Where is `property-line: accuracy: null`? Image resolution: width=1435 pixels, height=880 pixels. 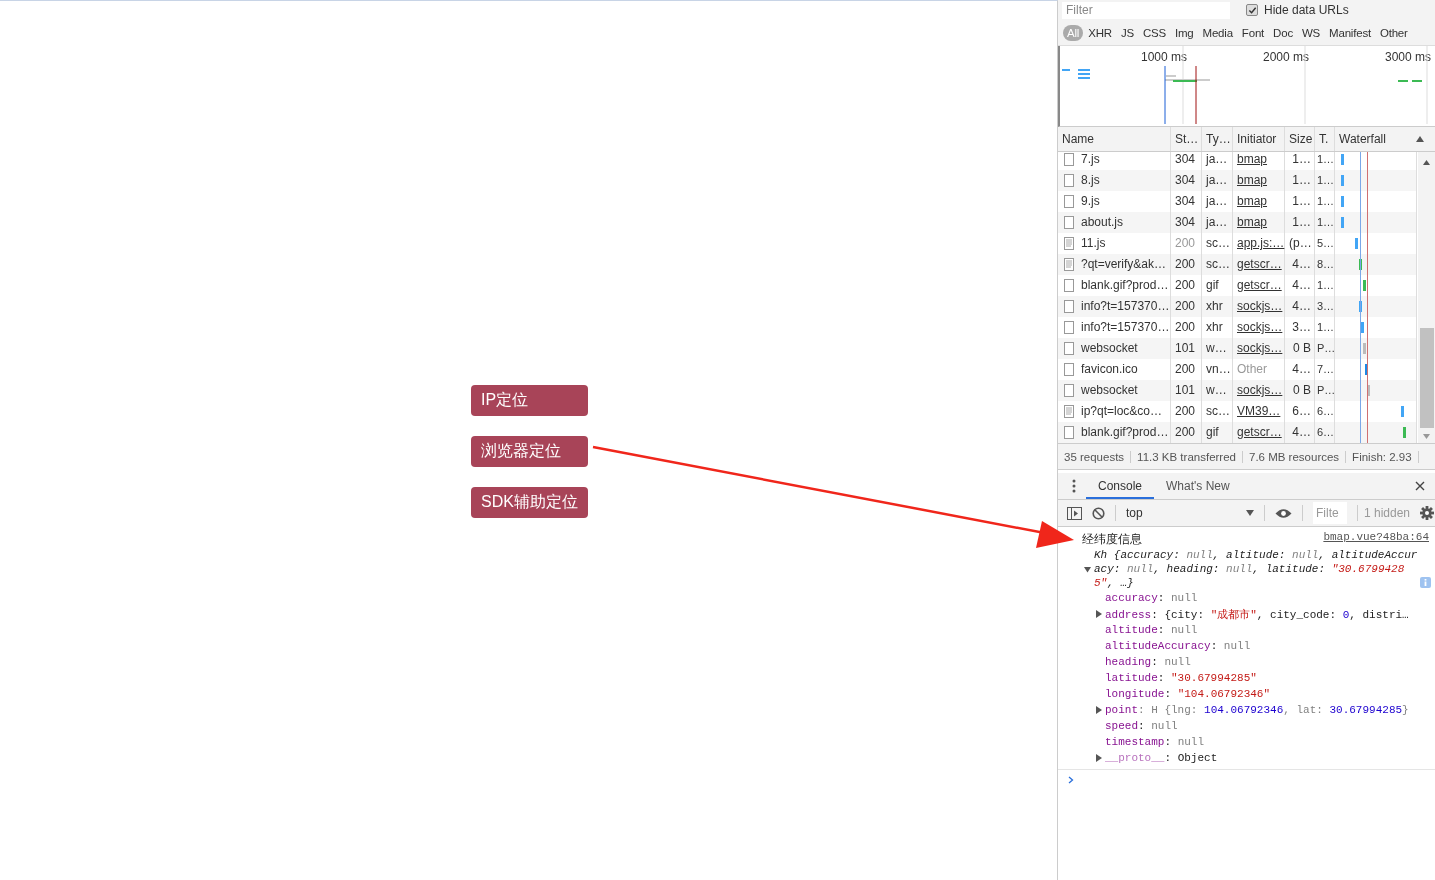 property-line: accuracy: null is located at coordinates (1151, 598).